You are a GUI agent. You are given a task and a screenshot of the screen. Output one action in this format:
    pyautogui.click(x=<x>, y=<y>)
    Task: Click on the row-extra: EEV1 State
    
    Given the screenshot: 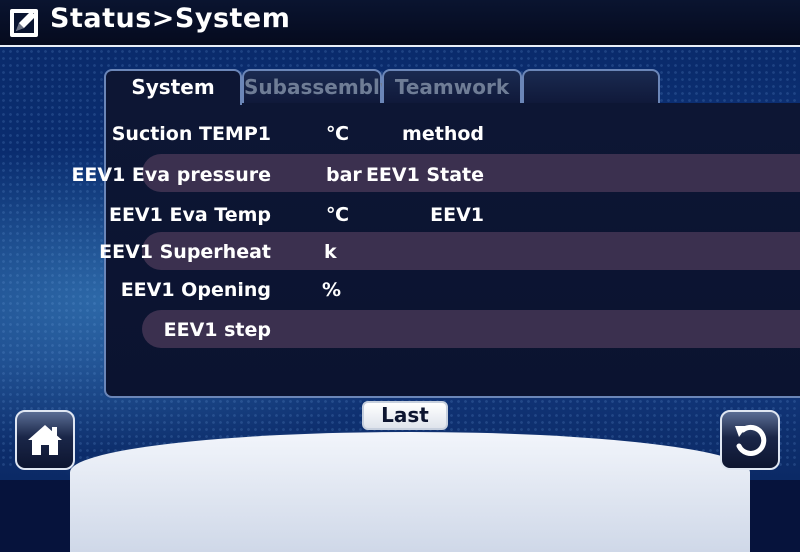 What is the action you would take?
    pyautogui.click(x=424, y=175)
    